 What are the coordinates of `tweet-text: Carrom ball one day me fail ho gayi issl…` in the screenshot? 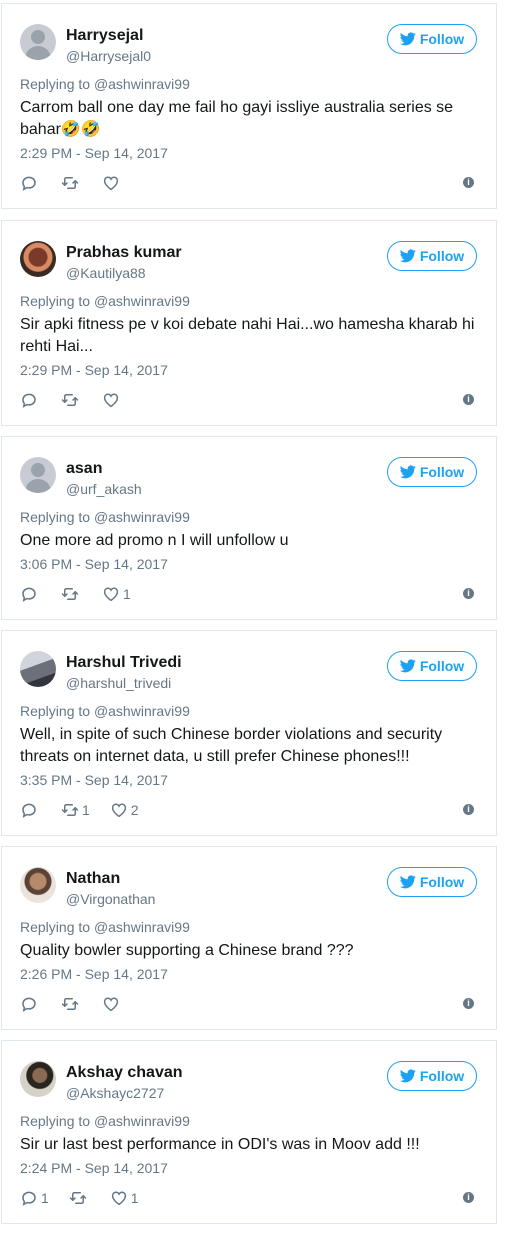 It's located at (237, 118).